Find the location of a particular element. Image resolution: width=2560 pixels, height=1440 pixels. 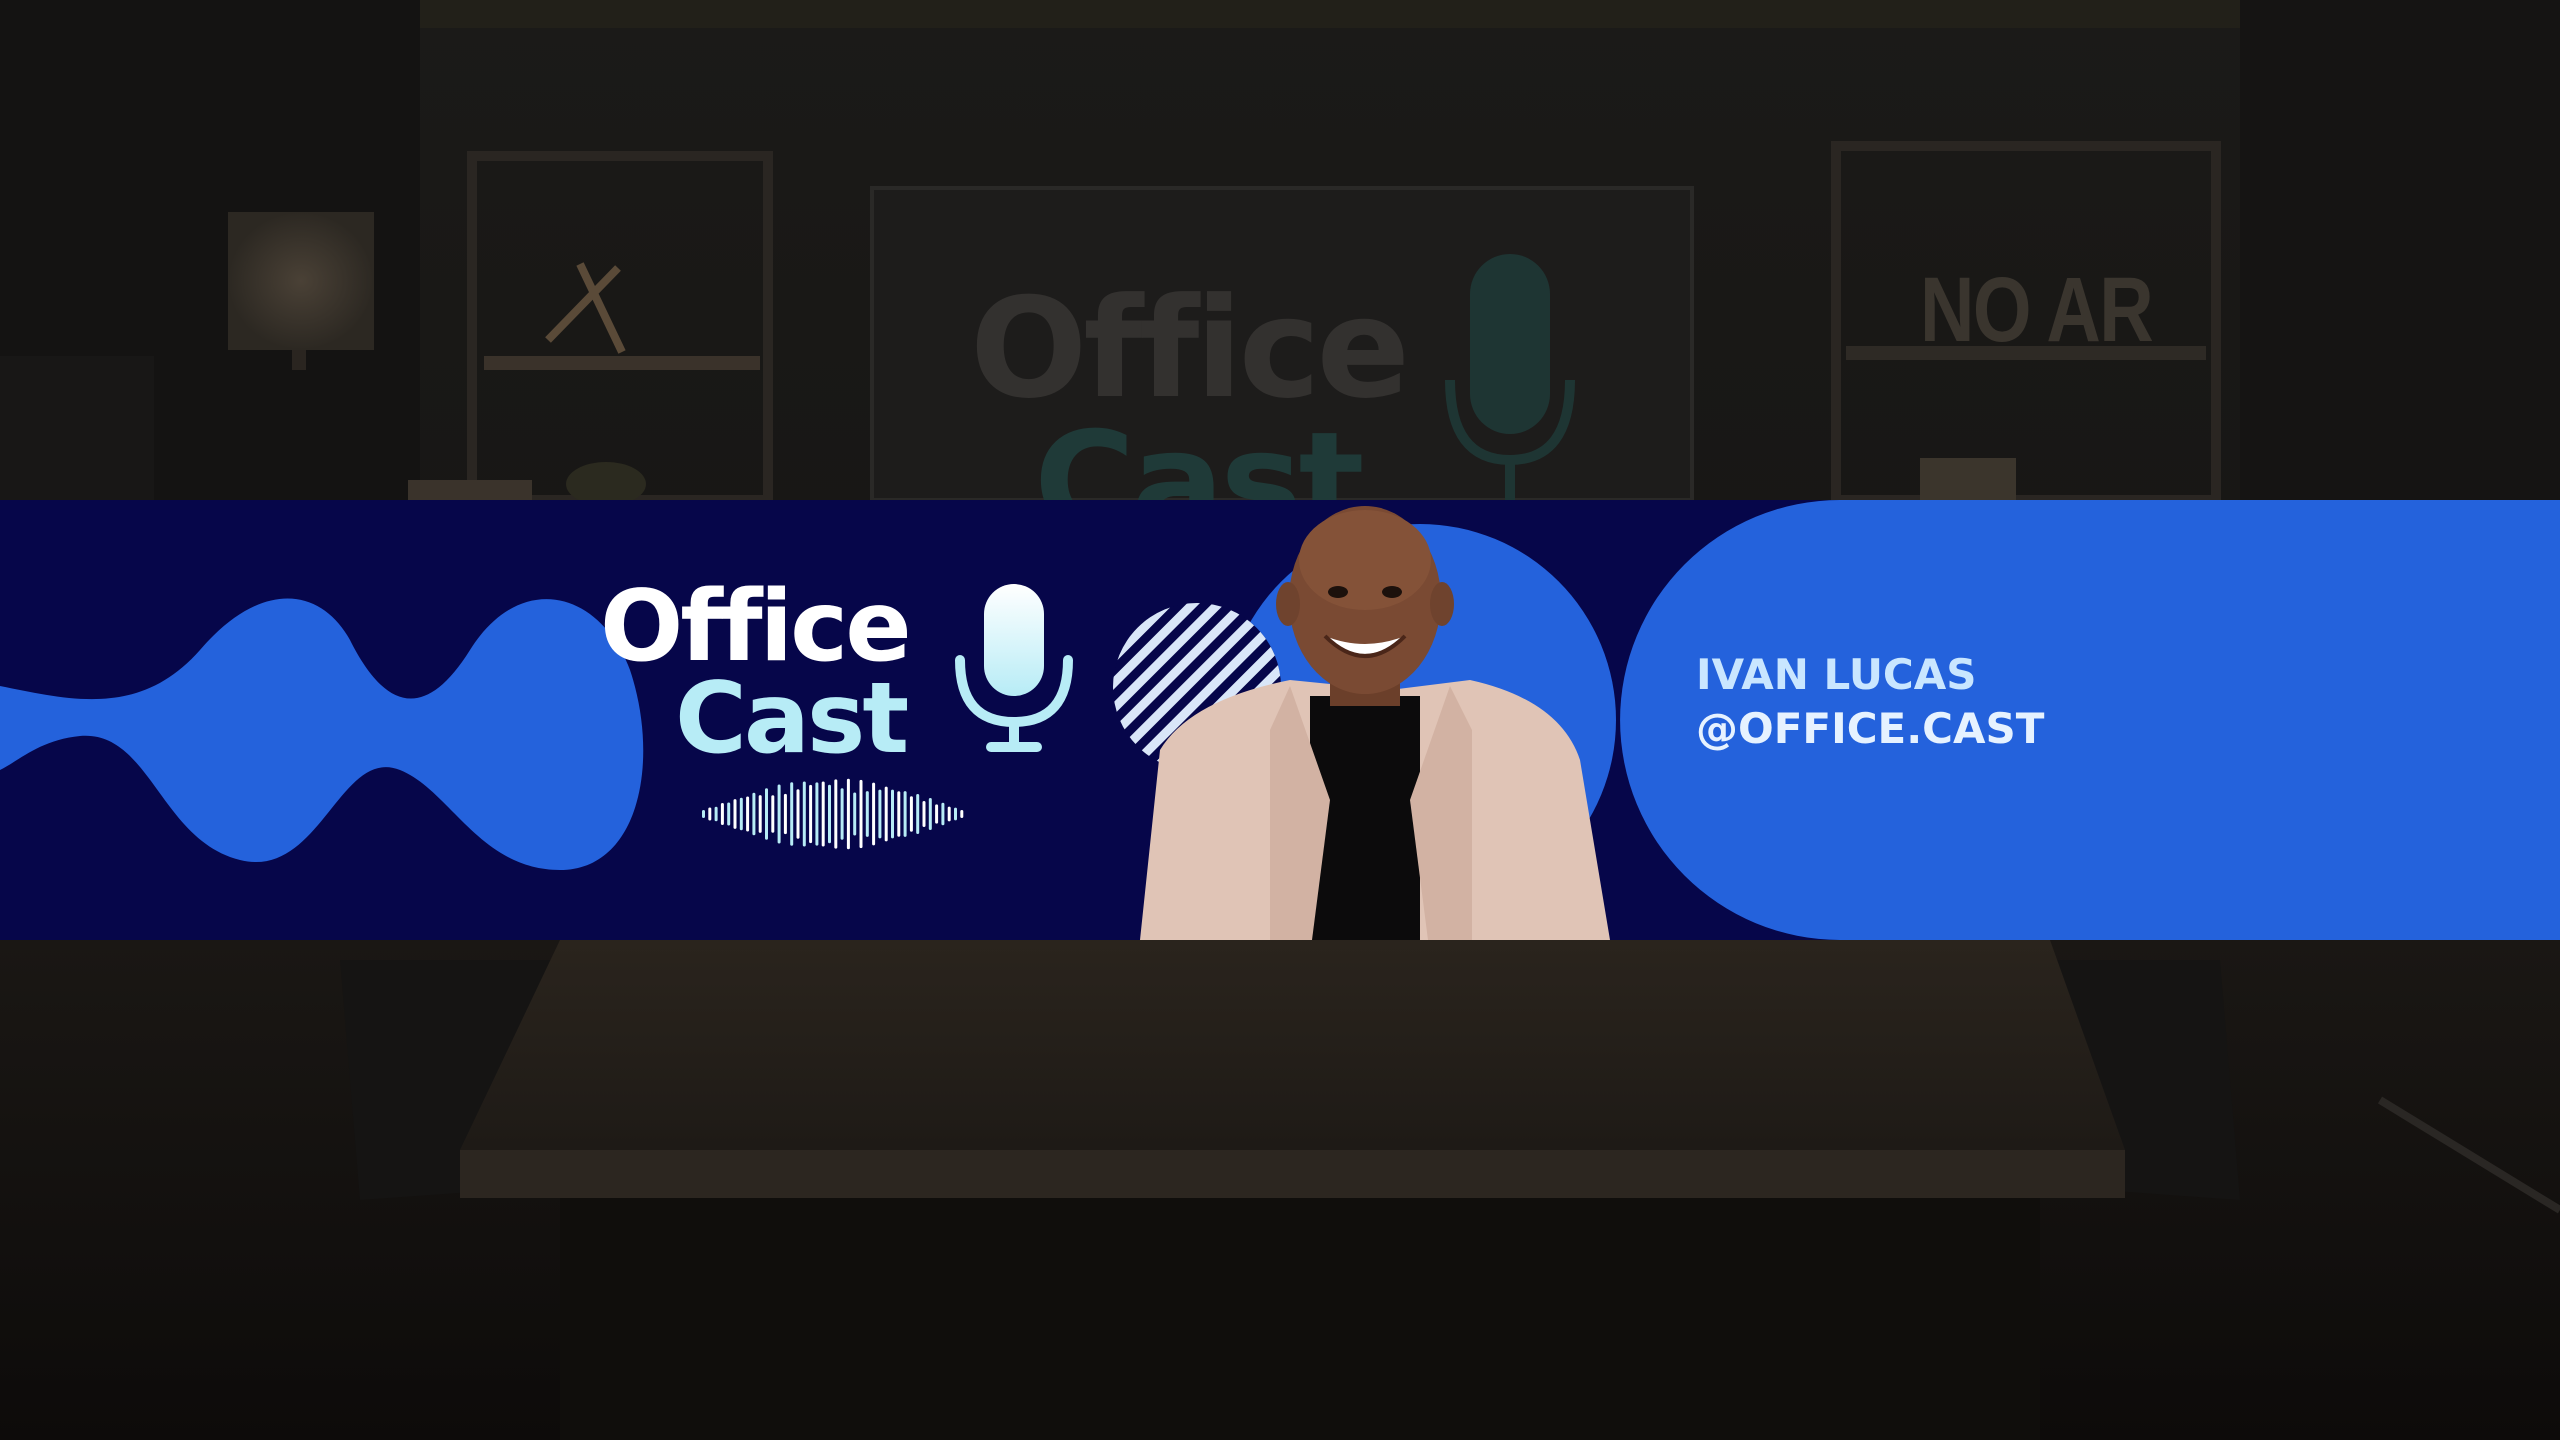

host-name: IVAN LUCAS is located at coordinates (1836, 674).